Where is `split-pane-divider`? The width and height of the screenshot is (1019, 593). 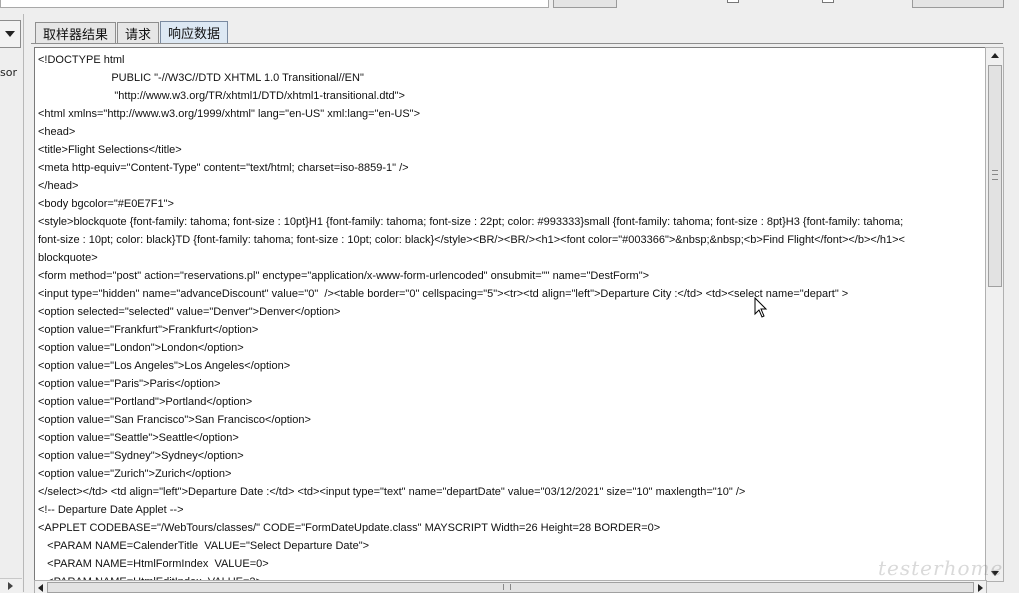 split-pane-divider is located at coordinates (27, 303).